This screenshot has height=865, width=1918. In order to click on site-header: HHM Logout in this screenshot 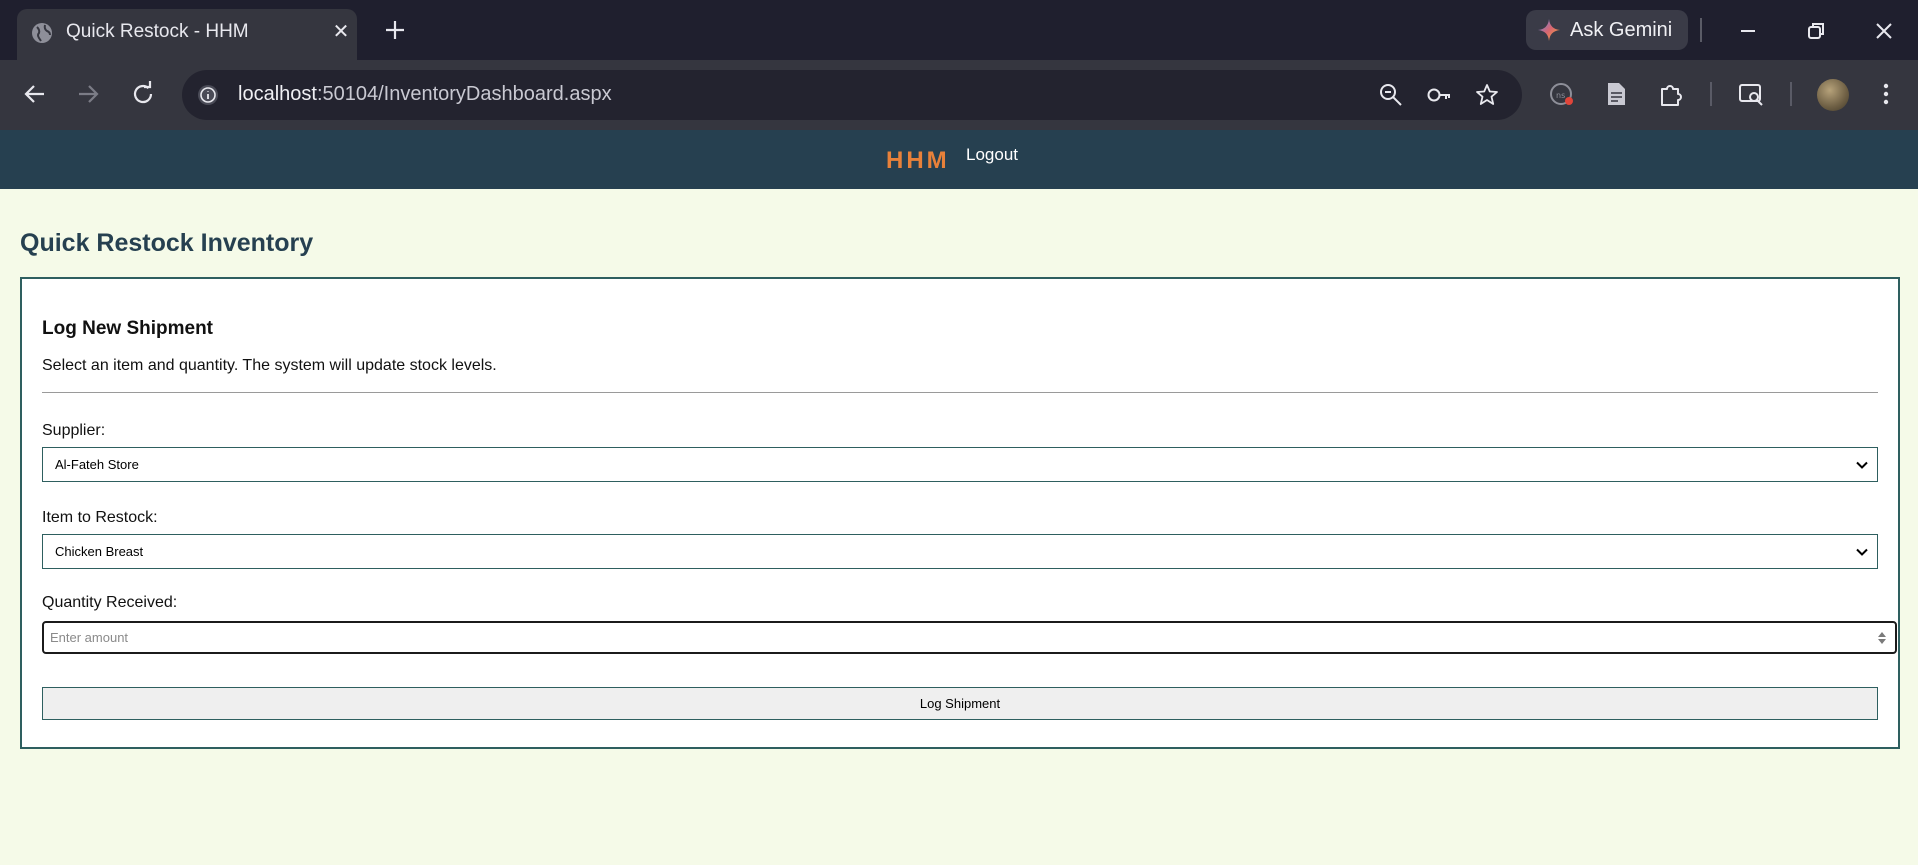, I will do `click(959, 159)`.